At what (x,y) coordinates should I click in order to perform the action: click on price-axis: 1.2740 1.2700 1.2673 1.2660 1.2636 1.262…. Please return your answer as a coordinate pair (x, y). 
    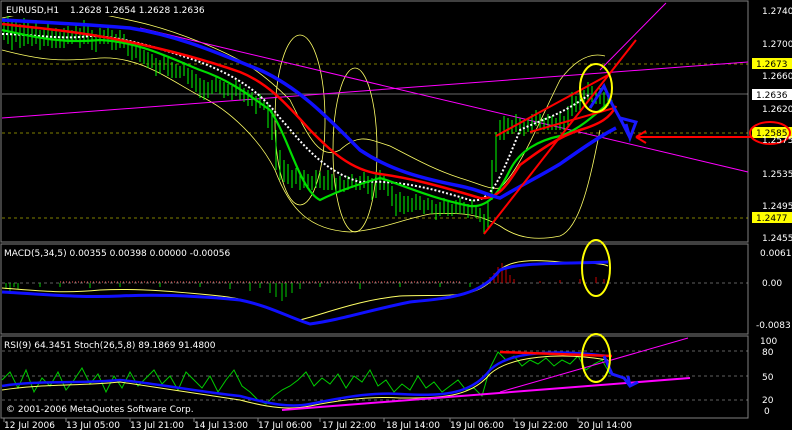
    Looking at the image, I should click on (770, 125).